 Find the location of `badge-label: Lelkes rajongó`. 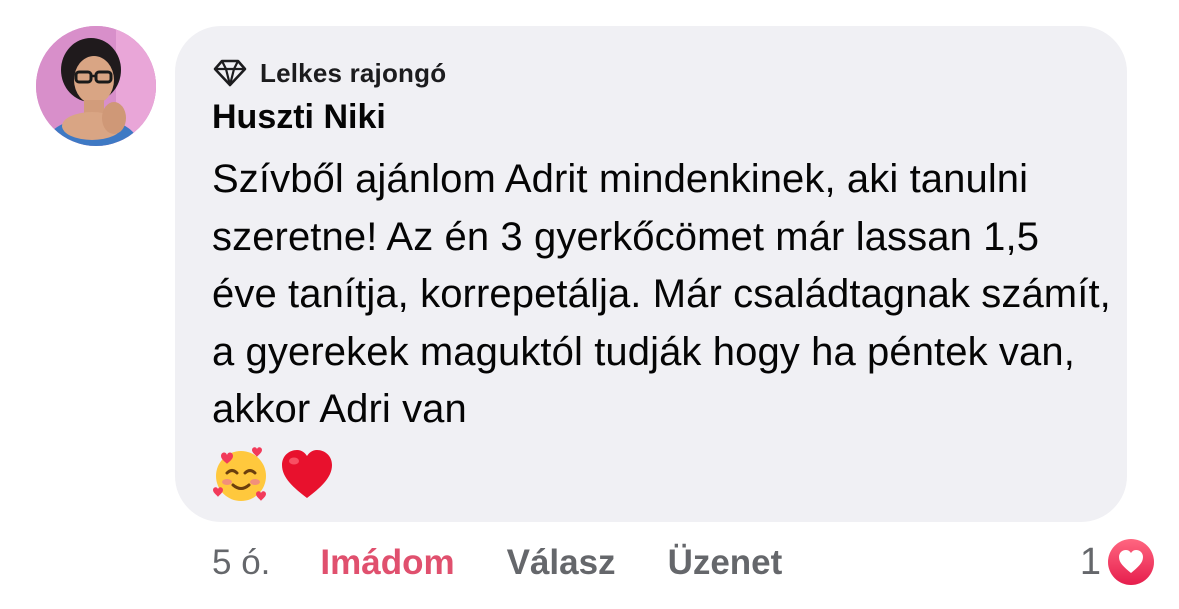

badge-label: Lelkes rajongó is located at coordinates (353, 72).